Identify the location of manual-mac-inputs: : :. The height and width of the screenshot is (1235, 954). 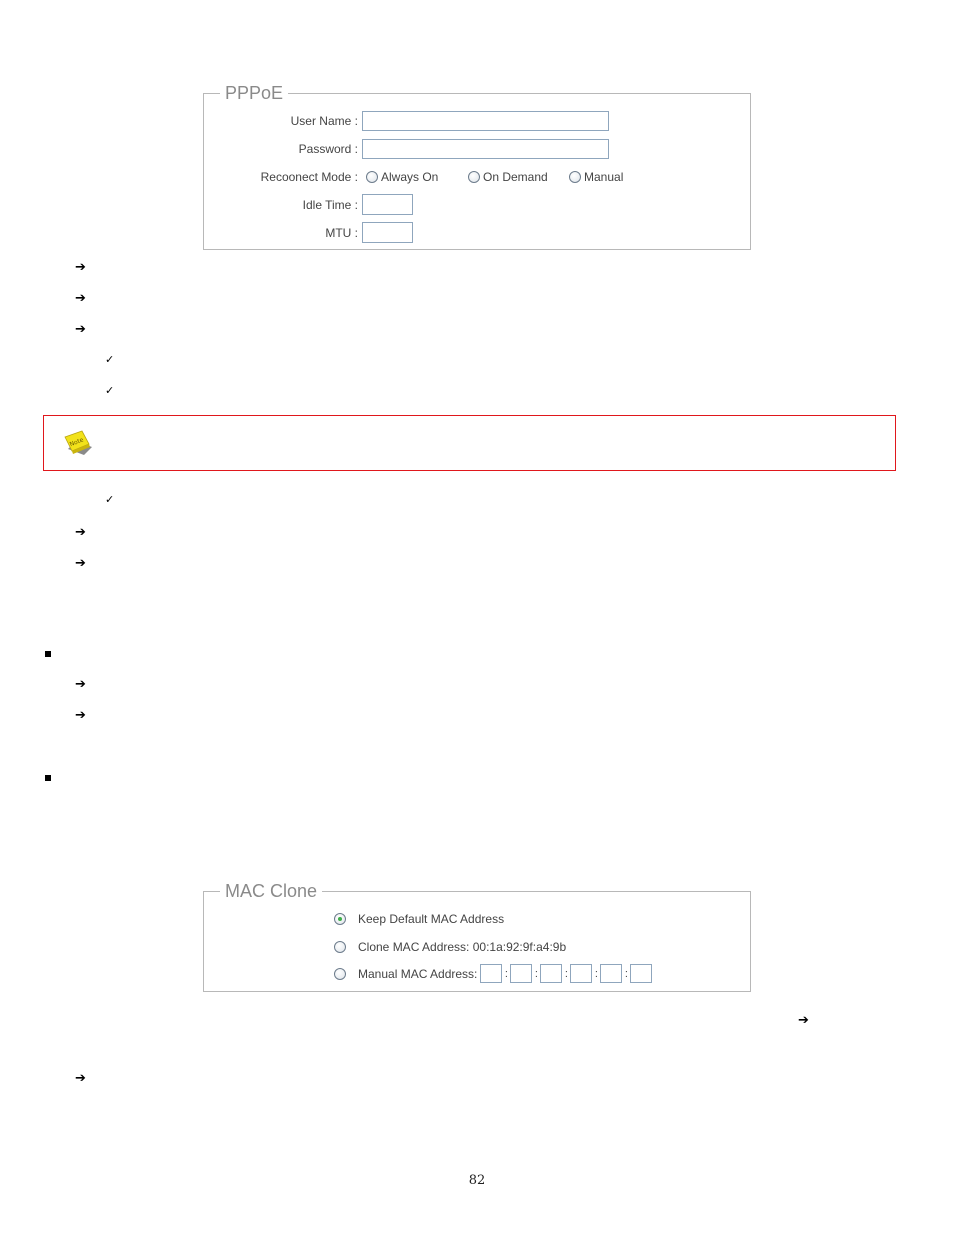
(566, 973).